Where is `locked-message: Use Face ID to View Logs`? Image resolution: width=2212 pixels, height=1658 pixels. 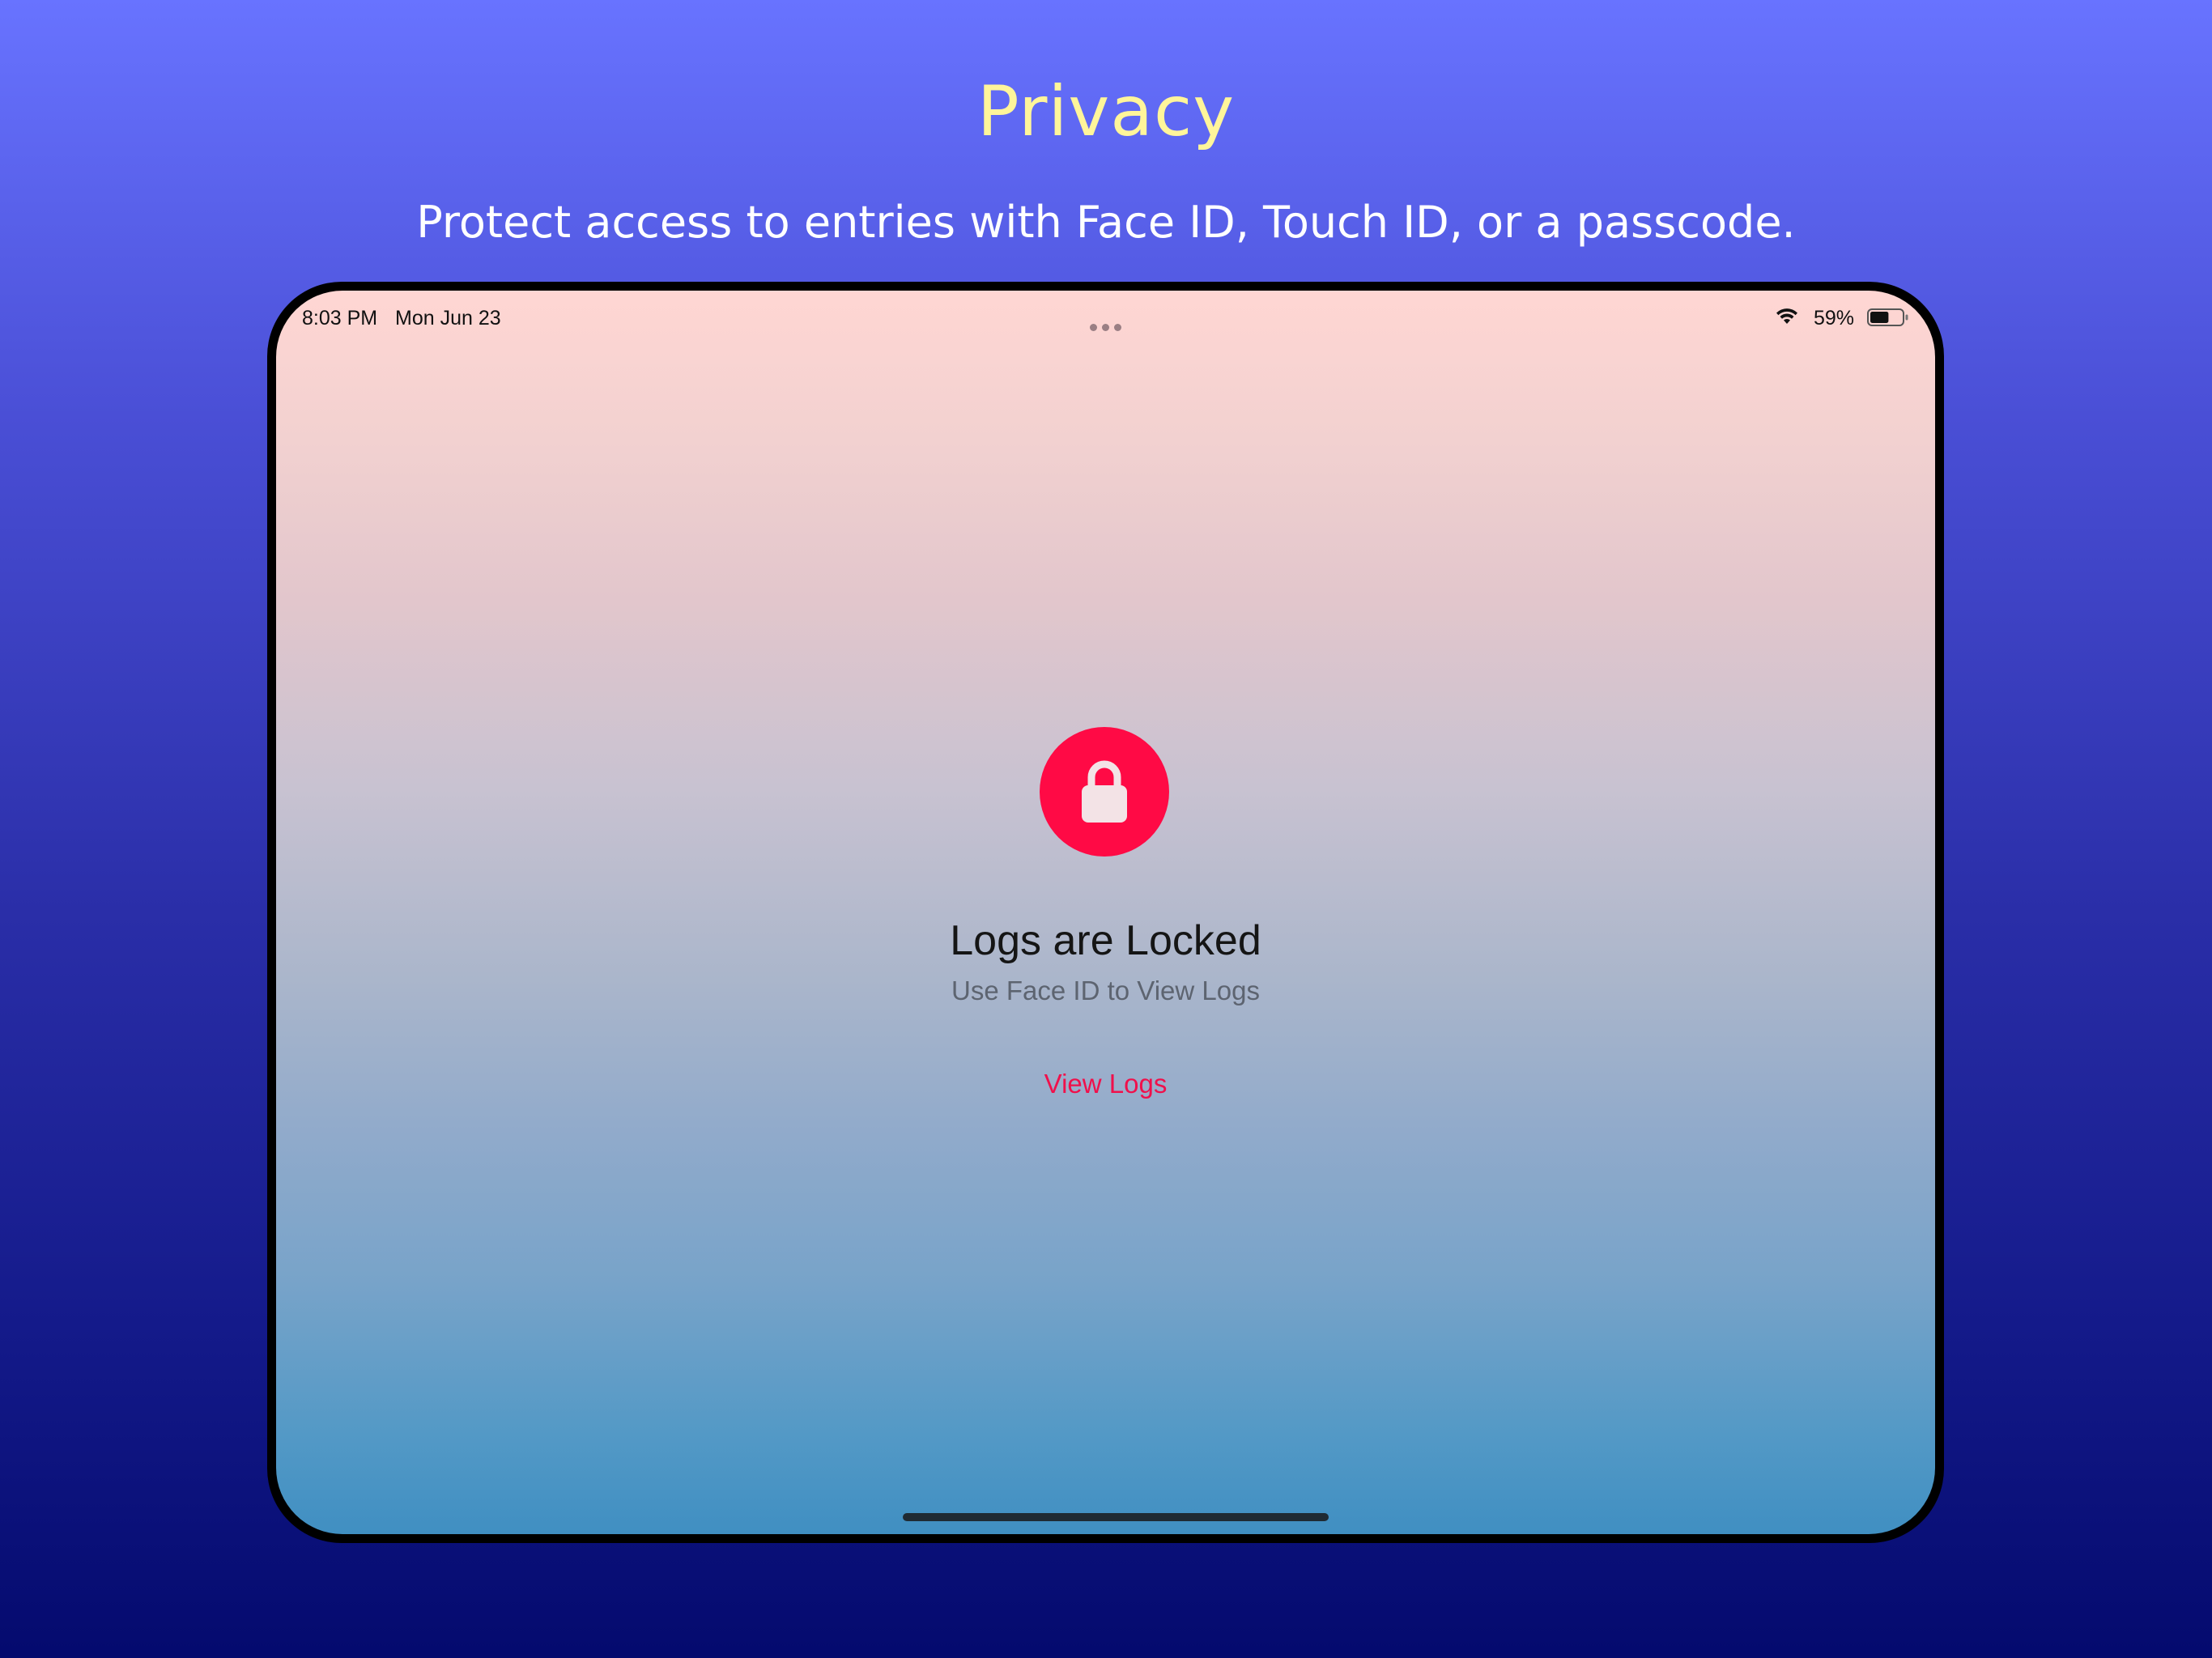 locked-message: Use Face ID to View Logs is located at coordinates (1105, 990).